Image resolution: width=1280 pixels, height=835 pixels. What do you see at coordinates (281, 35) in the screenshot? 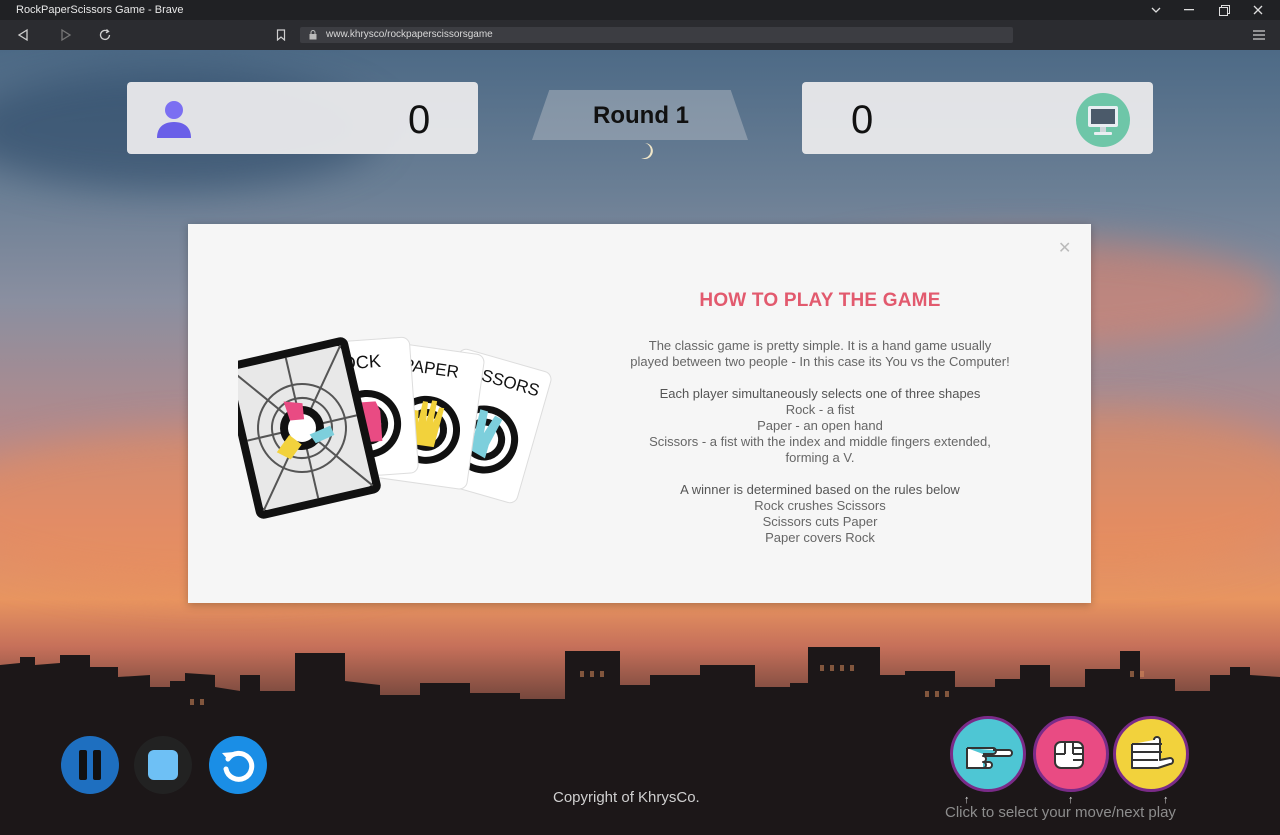
I see `bookmark-icon` at bounding box center [281, 35].